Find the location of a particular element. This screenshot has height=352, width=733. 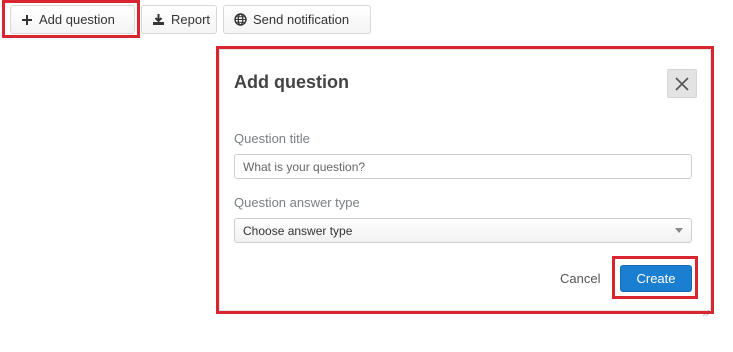

report-button: Report is located at coordinates (179, 19).